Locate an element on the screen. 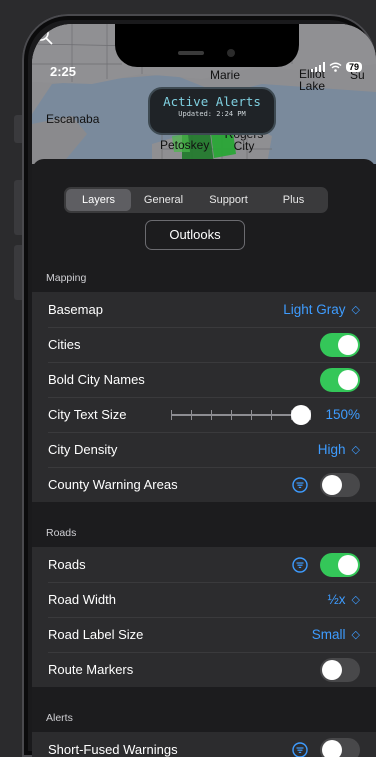  map-label-escanaba: Escanaba is located at coordinates (73, 119).